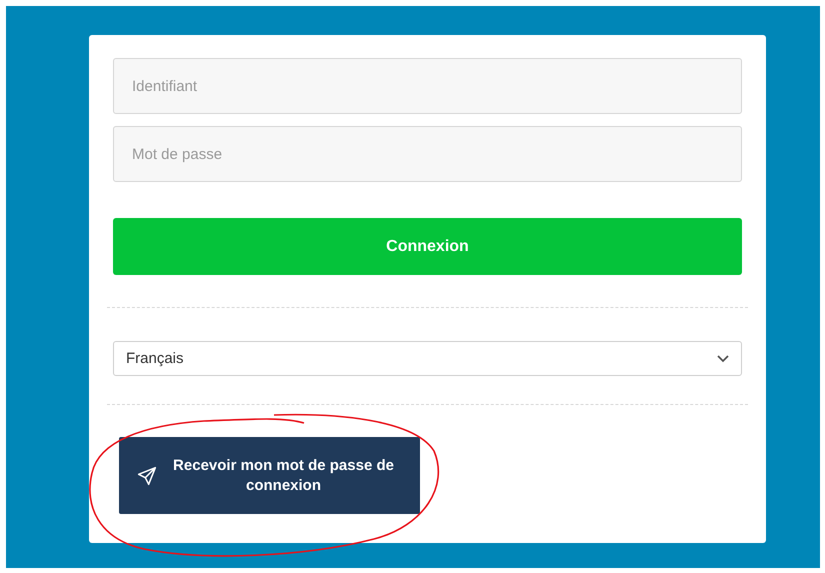 Image resolution: width=825 pixels, height=573 pixels. What do you see at coordinates (427, 154) in the screenshot?
I see `password-field: Mot de passe` at bounding box center [427, 154].